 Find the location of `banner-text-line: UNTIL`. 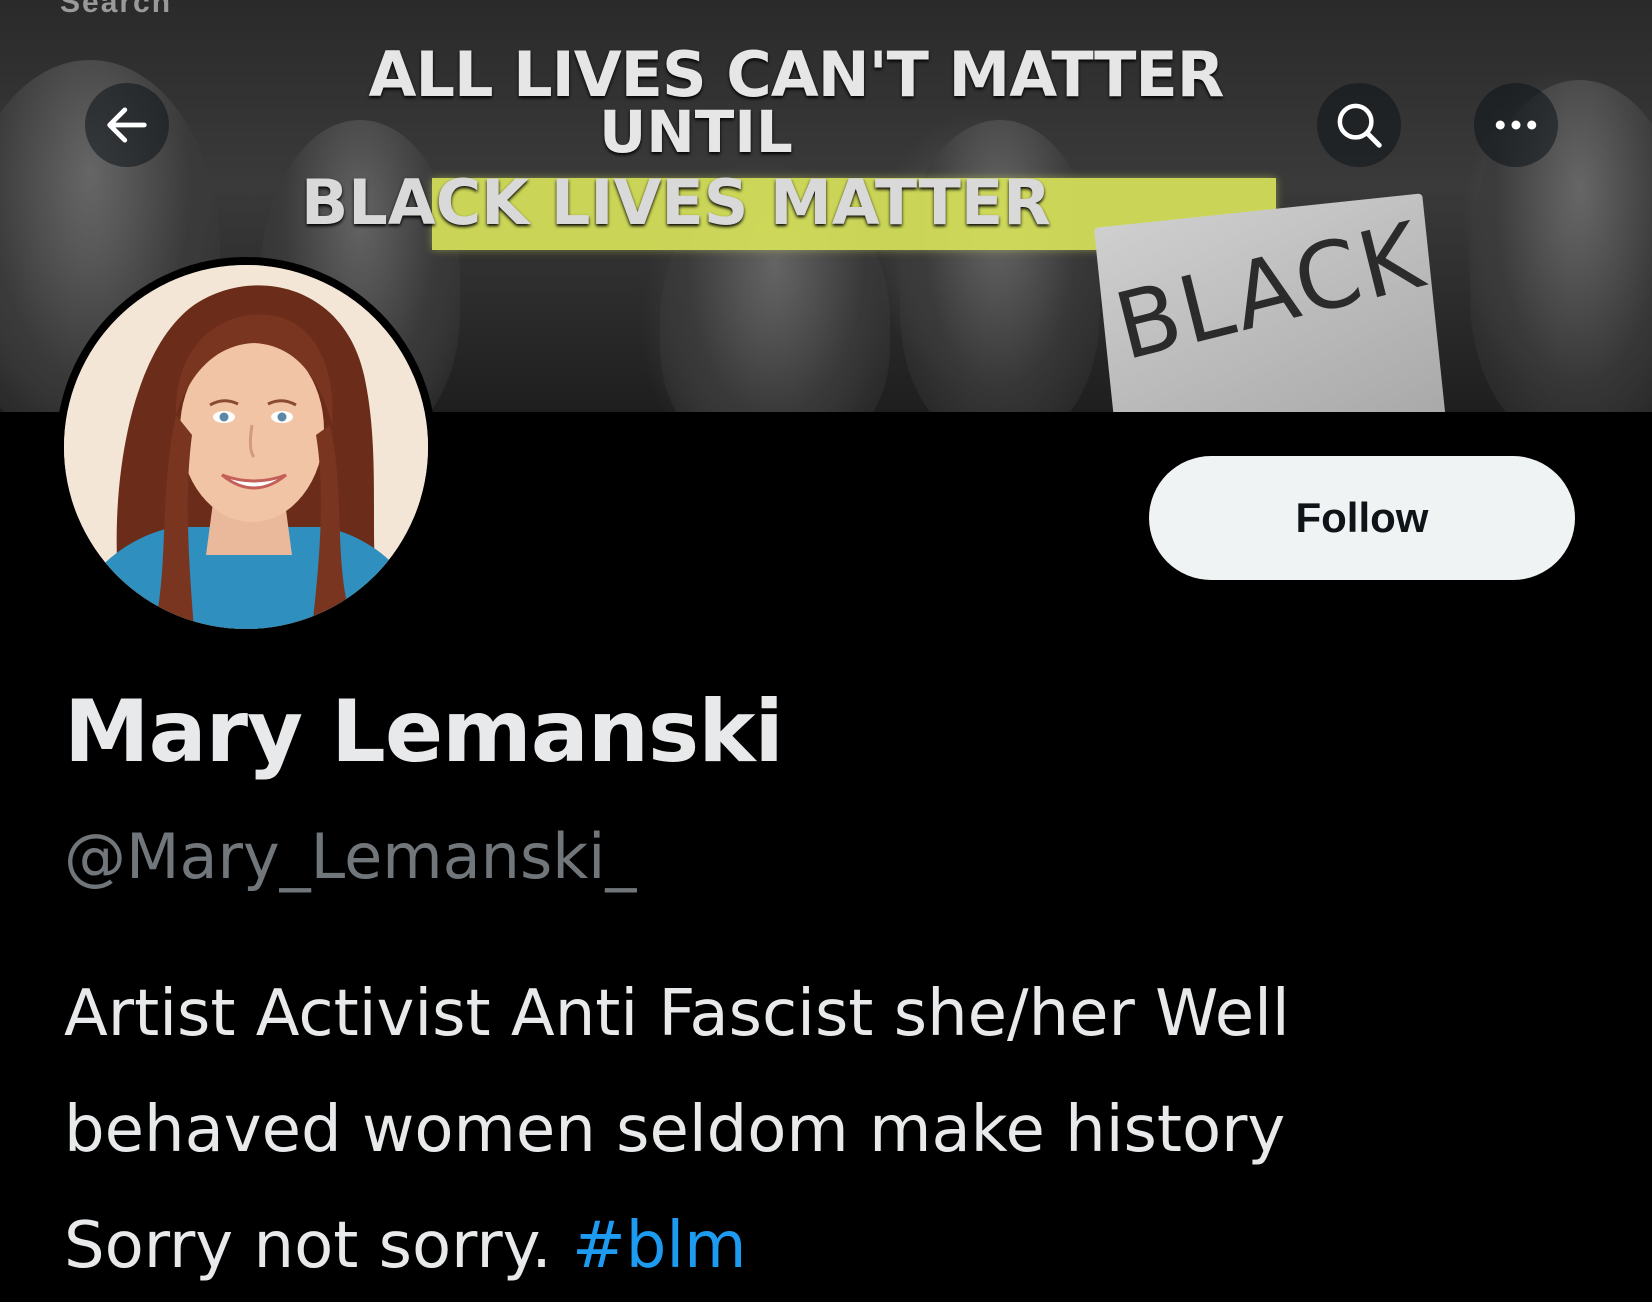

banner-text-line: UNTIL is located at coordinates (696, 132).